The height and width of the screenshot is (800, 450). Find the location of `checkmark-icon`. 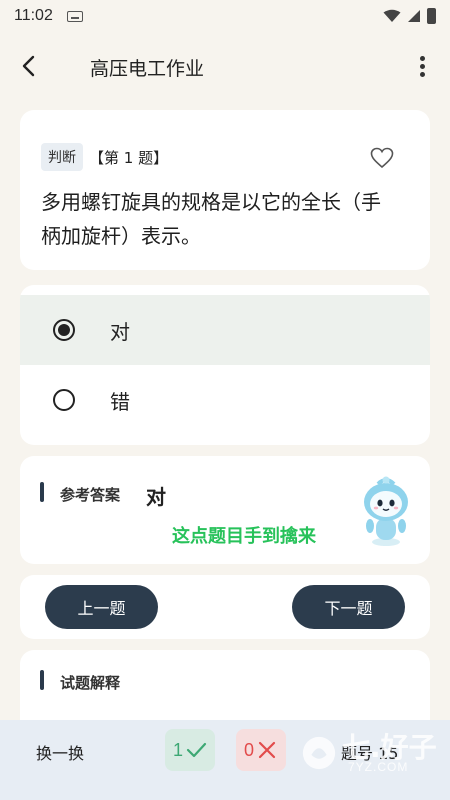

checkmark-icon is located at coordinates (196, 750).